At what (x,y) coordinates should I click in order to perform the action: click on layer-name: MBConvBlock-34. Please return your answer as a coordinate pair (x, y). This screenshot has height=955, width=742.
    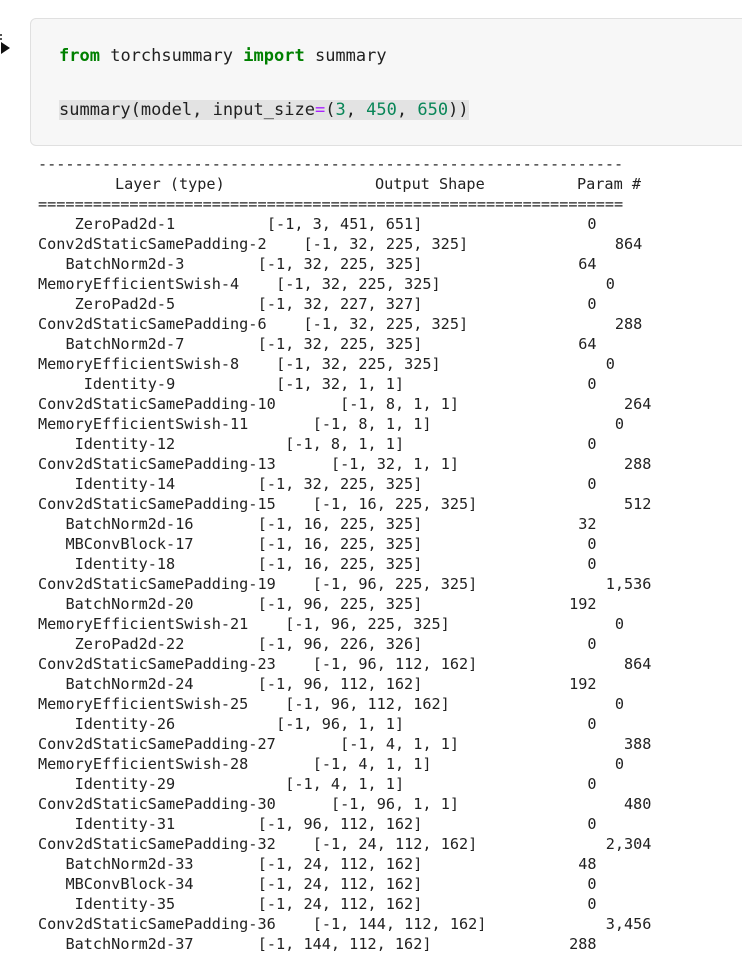
    Looking at the image, I should click on (129, 884).